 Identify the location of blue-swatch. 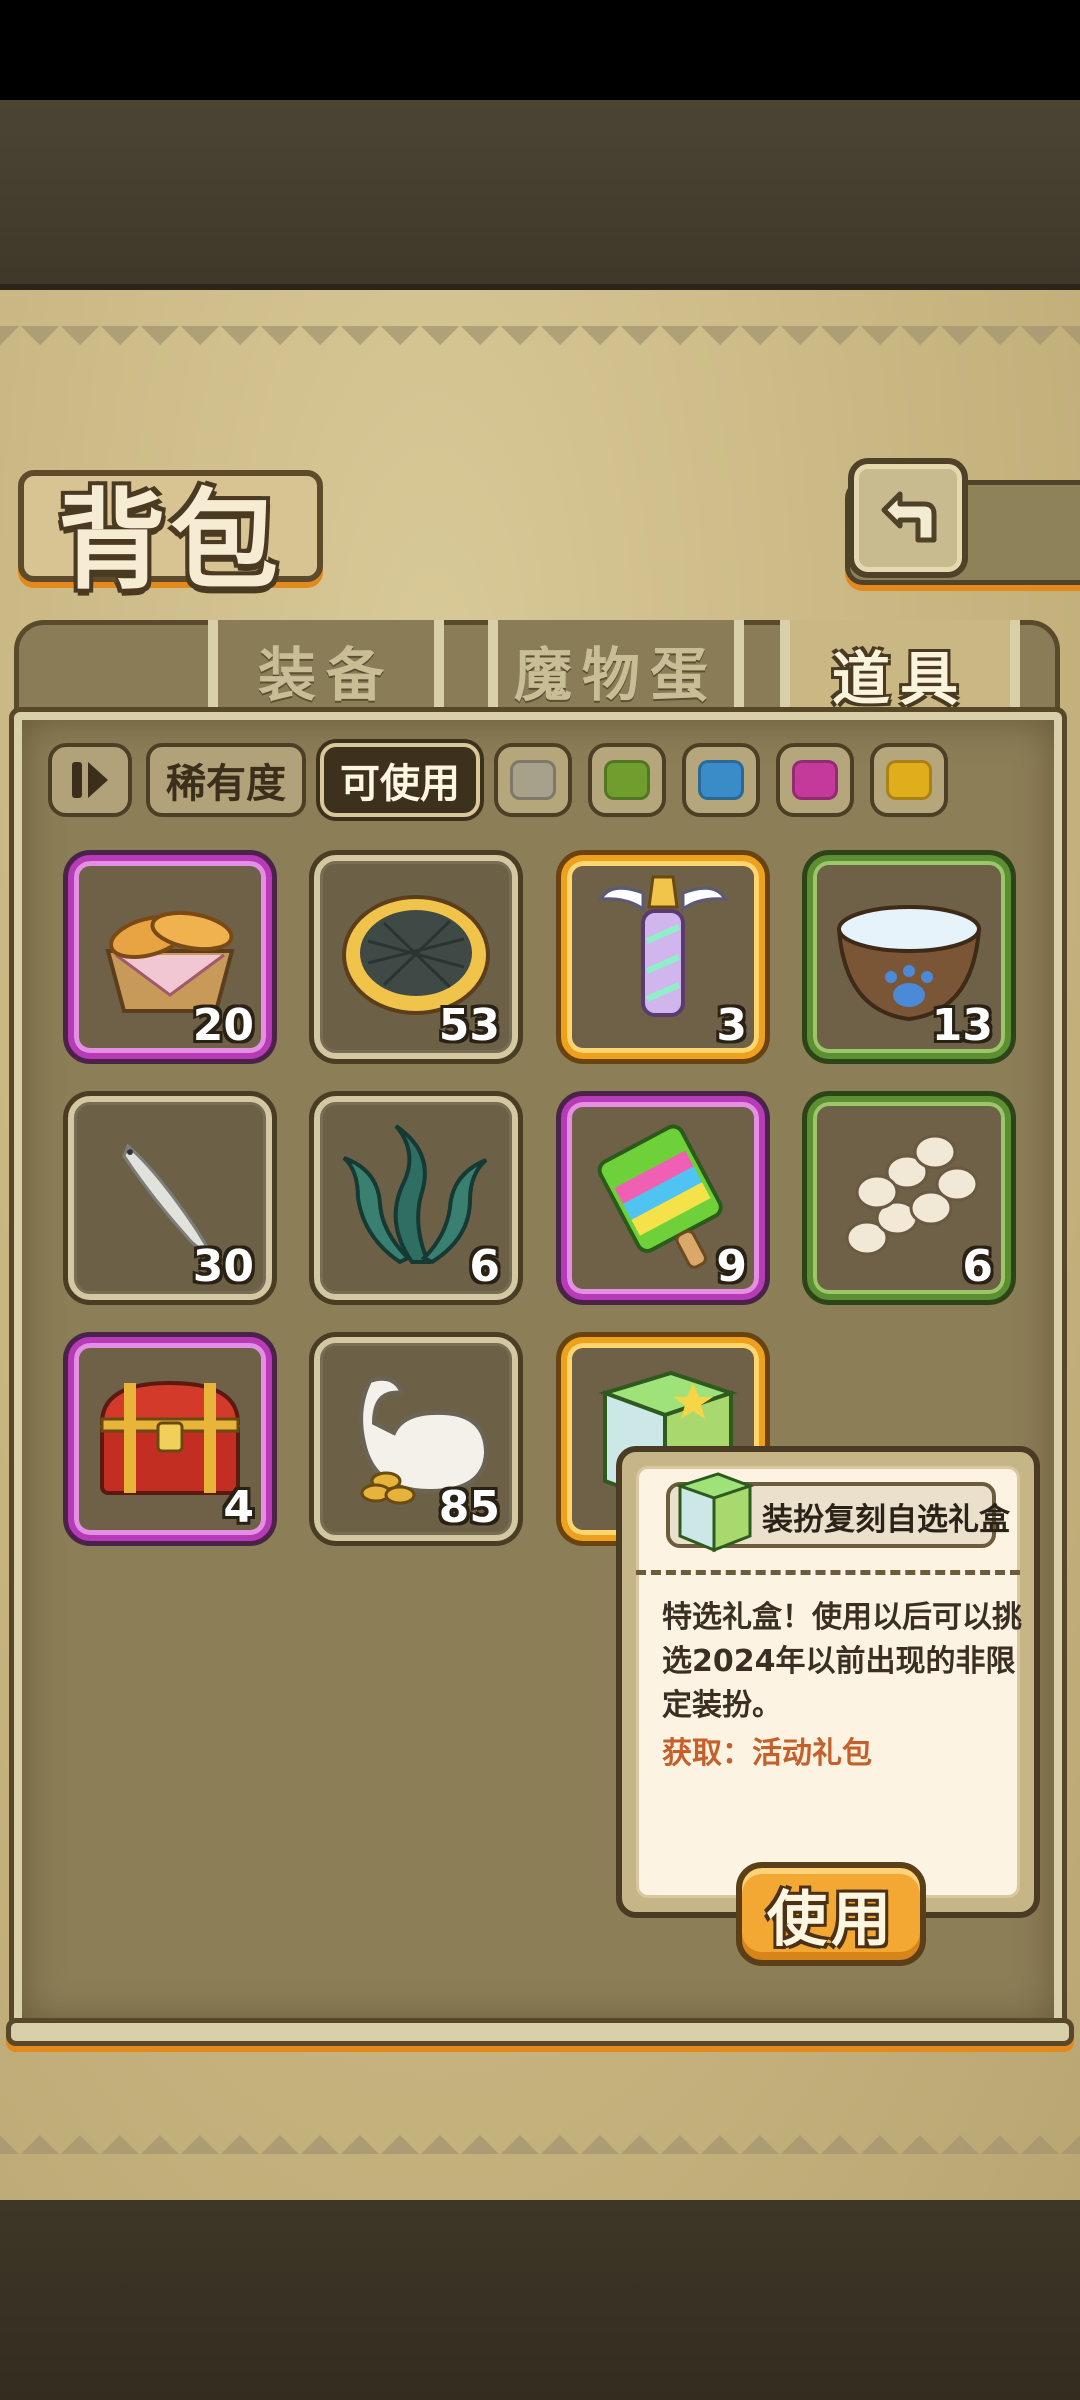
(721, 780).